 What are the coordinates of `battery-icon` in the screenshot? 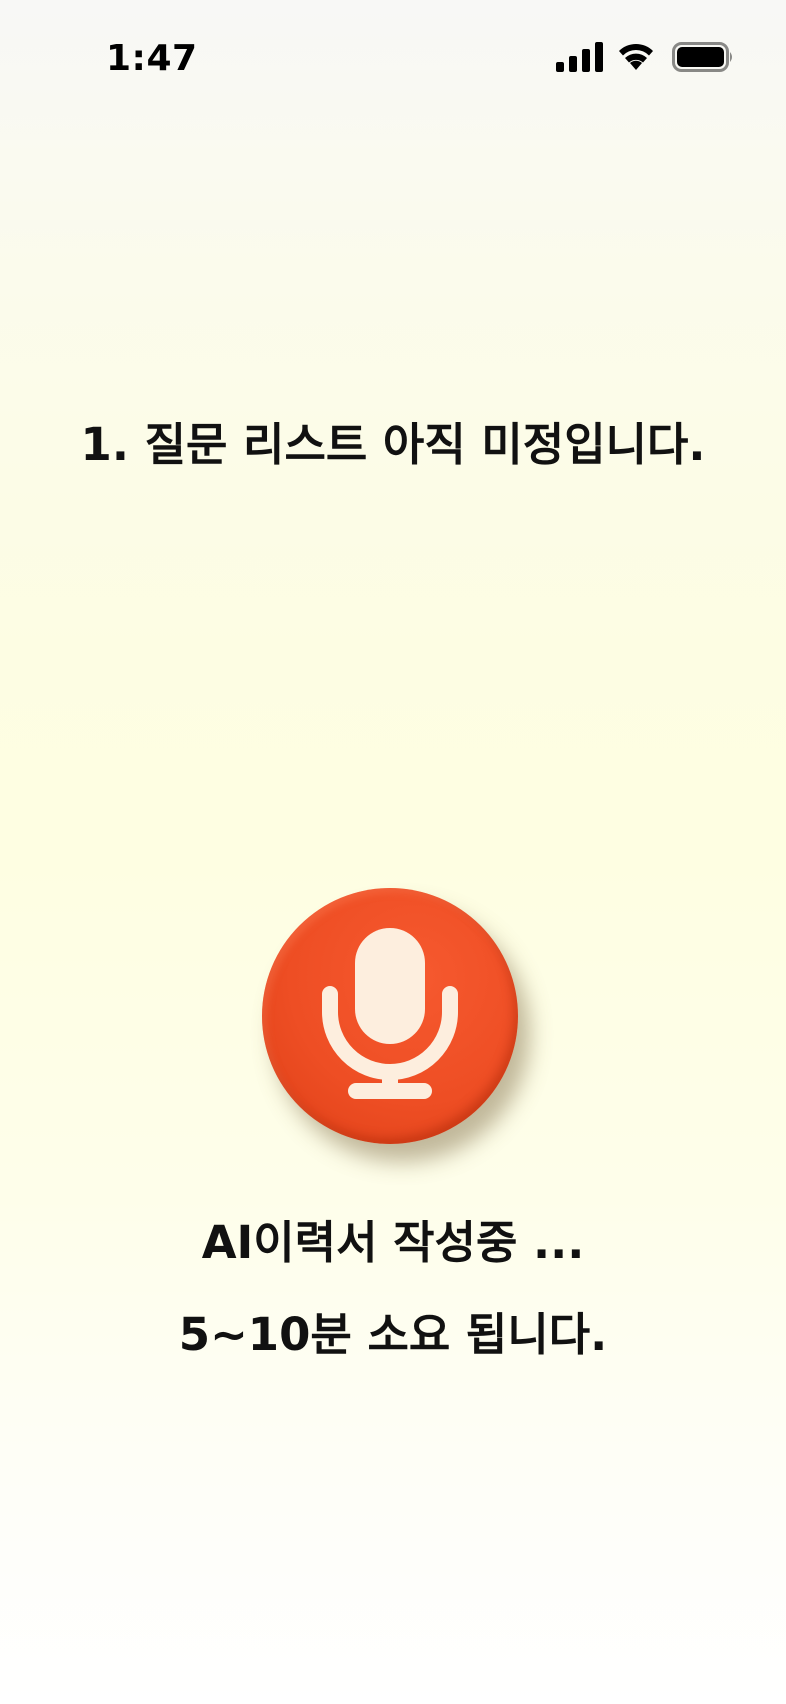 It's located at (702, 57).